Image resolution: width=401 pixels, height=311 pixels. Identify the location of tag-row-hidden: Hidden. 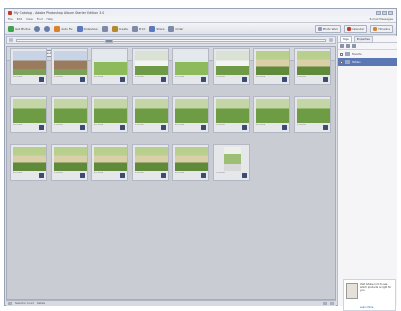
(367, 62).